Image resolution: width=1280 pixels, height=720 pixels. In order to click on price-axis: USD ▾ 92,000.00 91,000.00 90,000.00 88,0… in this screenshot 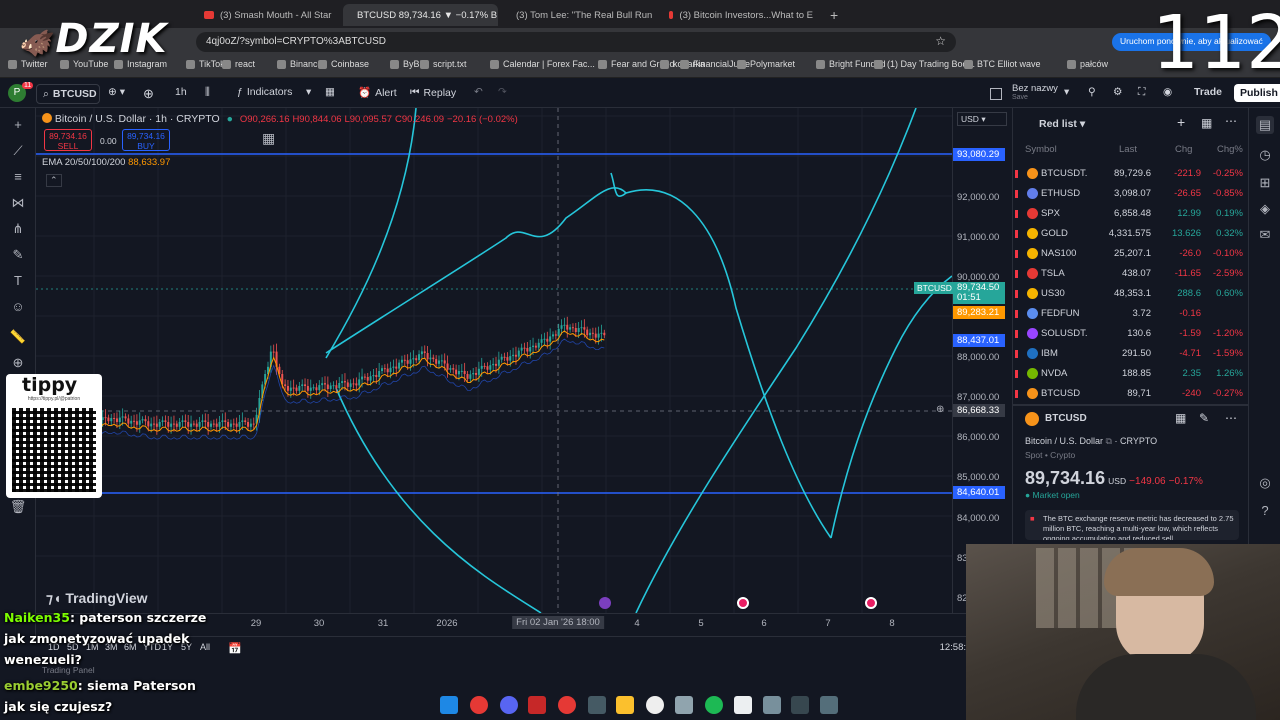, I will do `click(980, 360)`.